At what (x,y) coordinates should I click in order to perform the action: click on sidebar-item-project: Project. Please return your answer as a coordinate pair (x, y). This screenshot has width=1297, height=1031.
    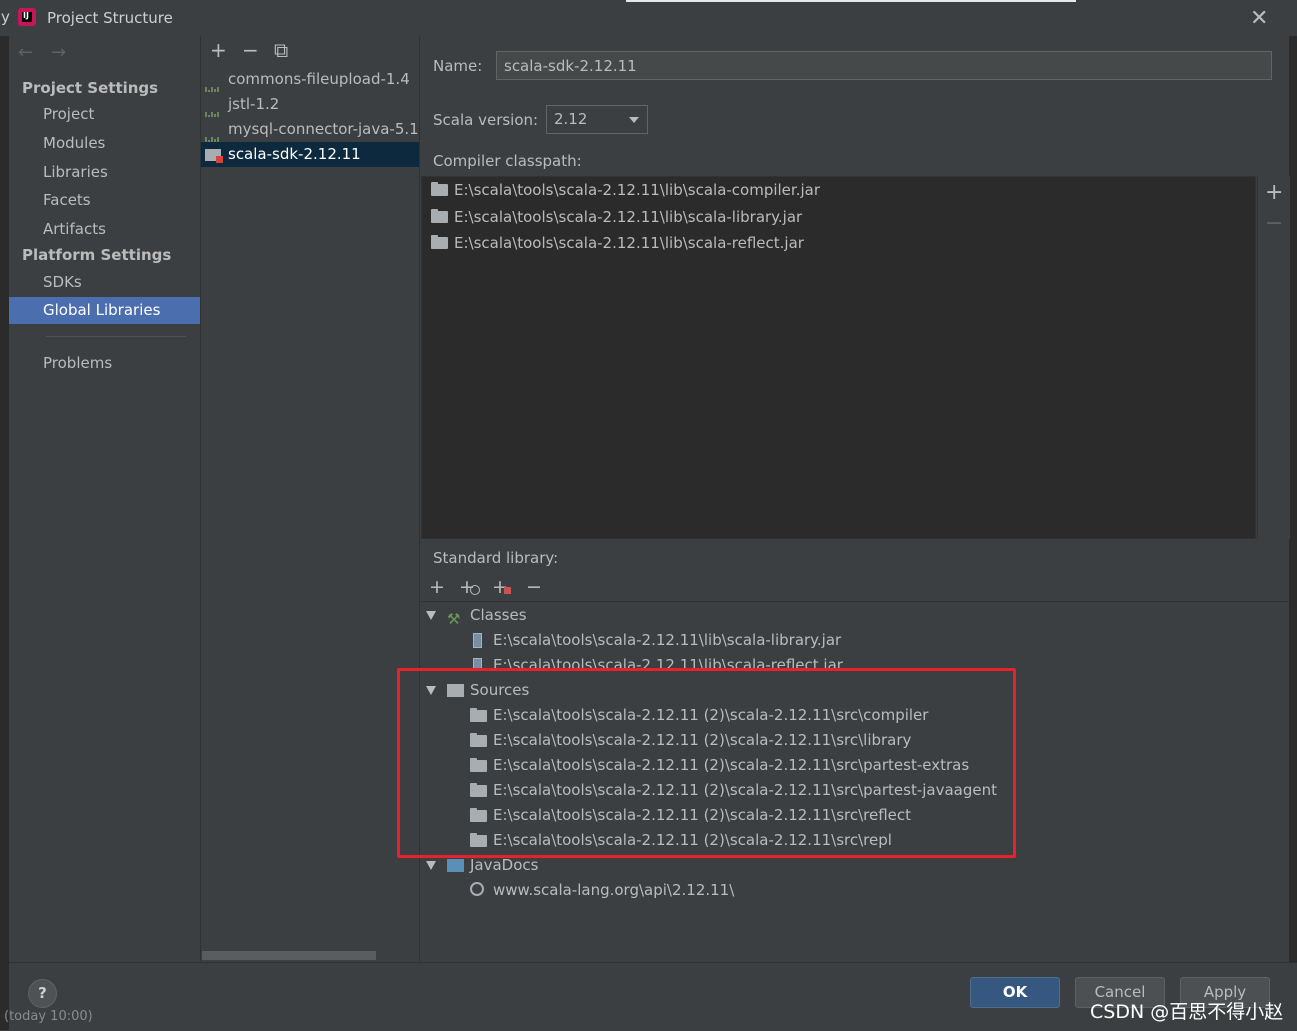
    Looking at the image, I should click on (104, 114).